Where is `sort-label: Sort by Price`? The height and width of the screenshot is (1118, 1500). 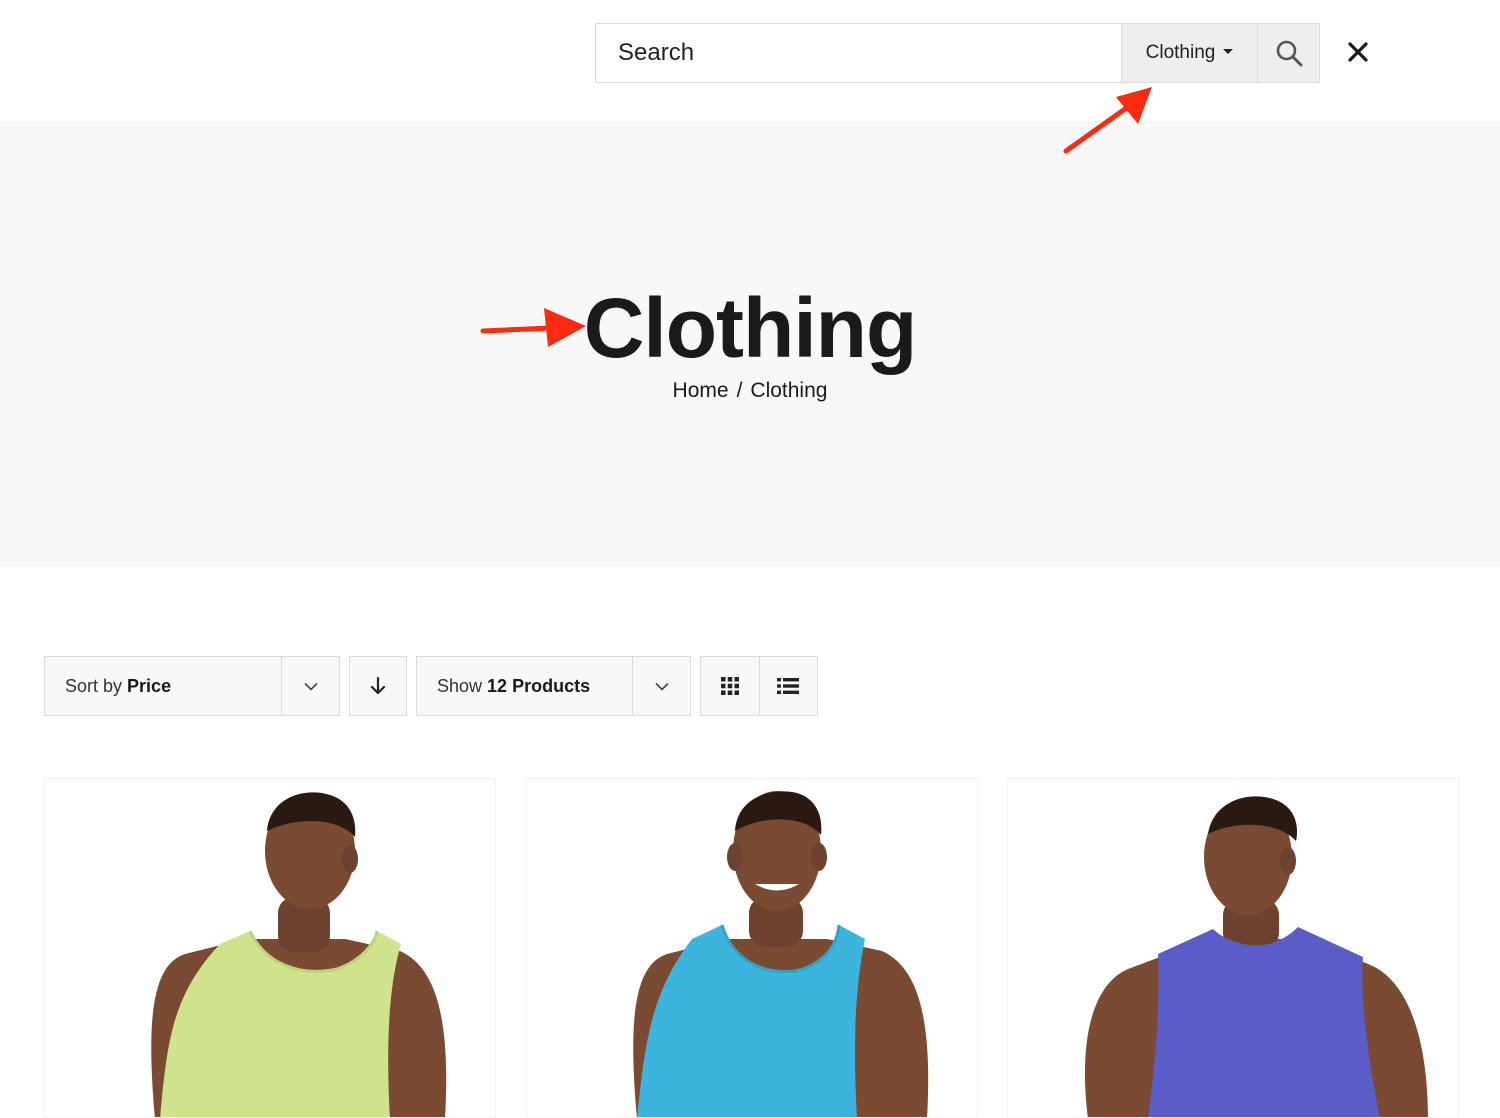 sort-label: Sort by Price is located at coordinates (118, 685).